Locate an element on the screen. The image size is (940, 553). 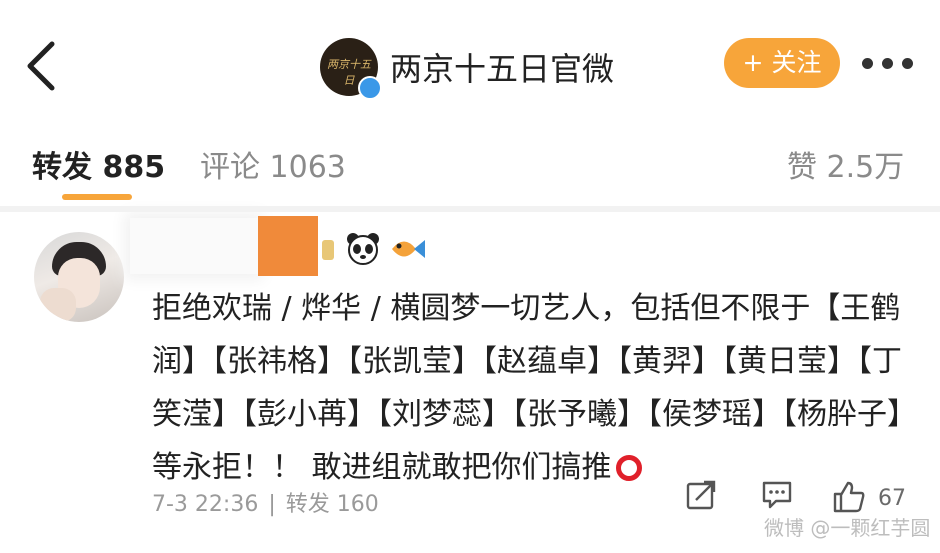
member-badge-icon is located at coordinates (328, 250).